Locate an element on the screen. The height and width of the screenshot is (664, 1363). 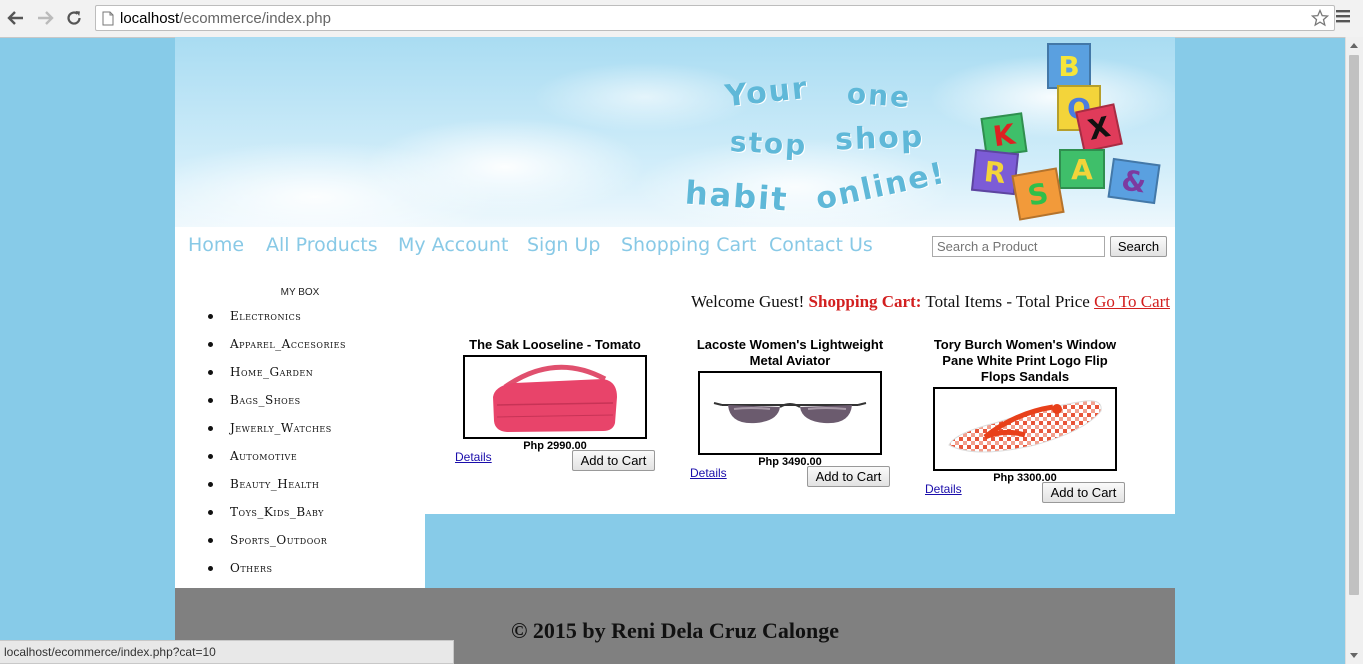
nav-shopping-cart: Shopping Cart is located at coordinates (688, 245).